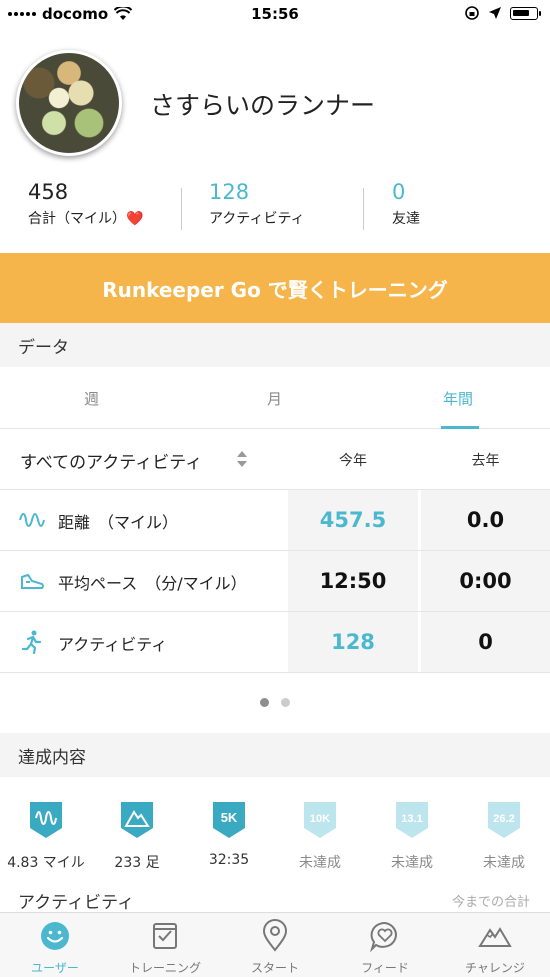 Image resolution: width=550 pixels, height=977 pixels. I want to click on nav-training: トレーニング, so click(165, 947).